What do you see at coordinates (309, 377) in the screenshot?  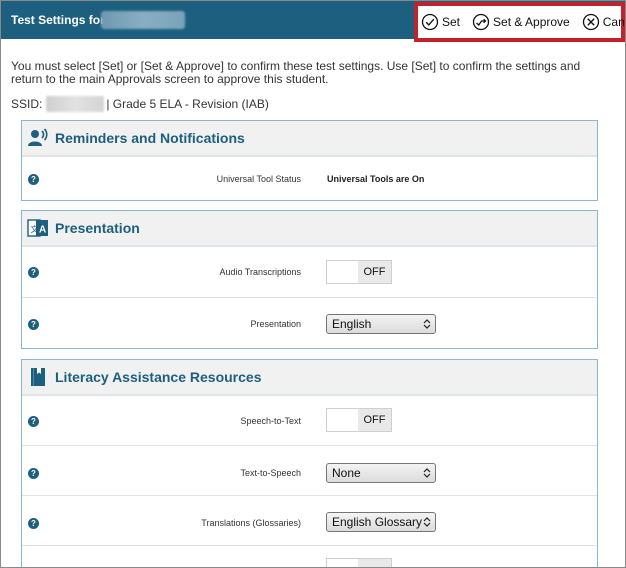 I see `section-header: Literacy Assistance Resources` at bounding box center [309, 377].